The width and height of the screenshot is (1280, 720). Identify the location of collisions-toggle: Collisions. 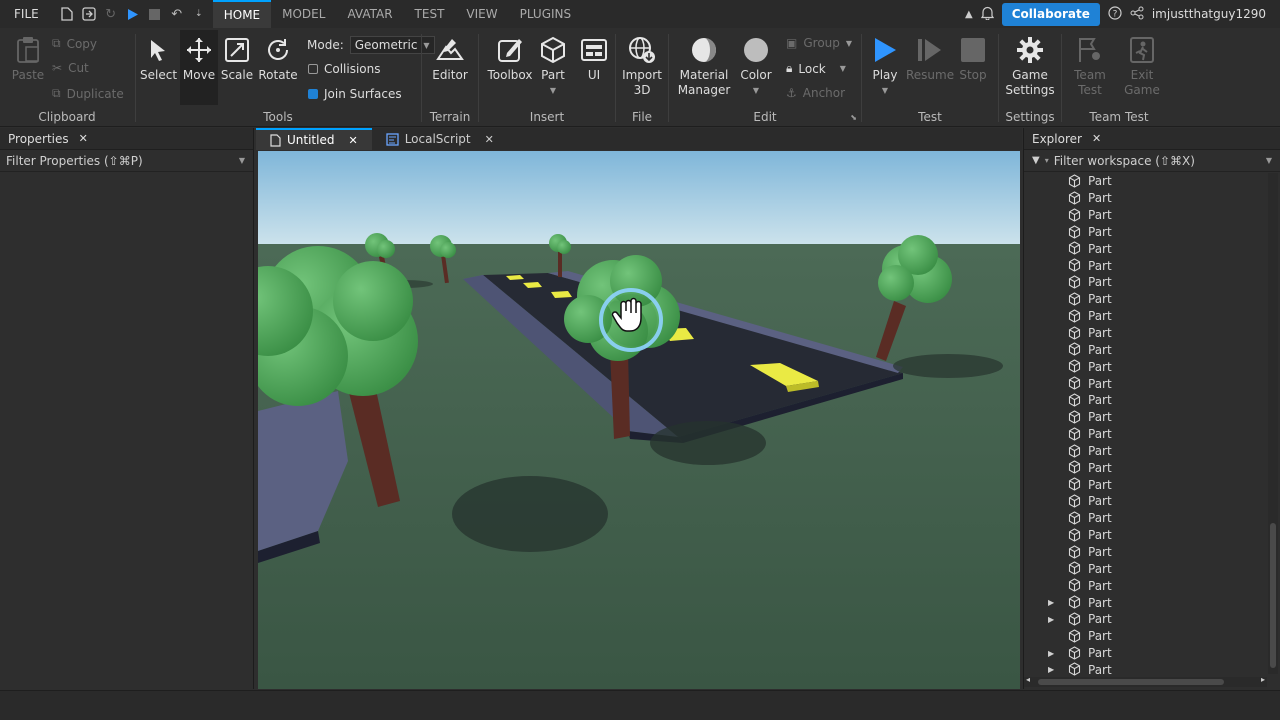
(344, 69).